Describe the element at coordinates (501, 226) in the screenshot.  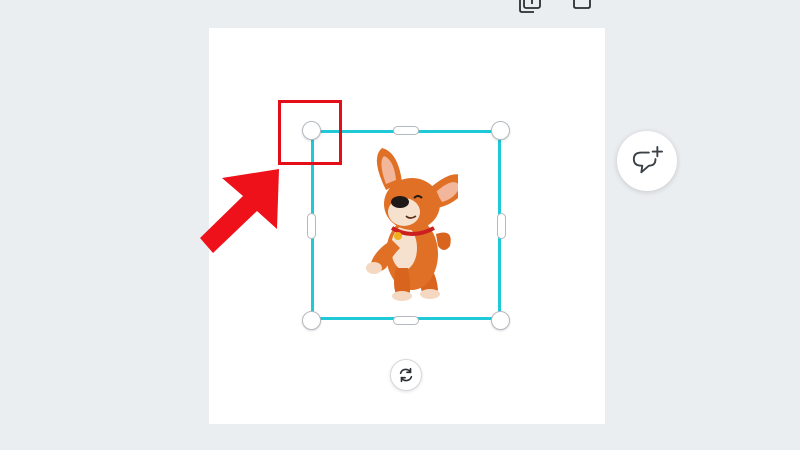
I see `right-resize-handle` at that location.